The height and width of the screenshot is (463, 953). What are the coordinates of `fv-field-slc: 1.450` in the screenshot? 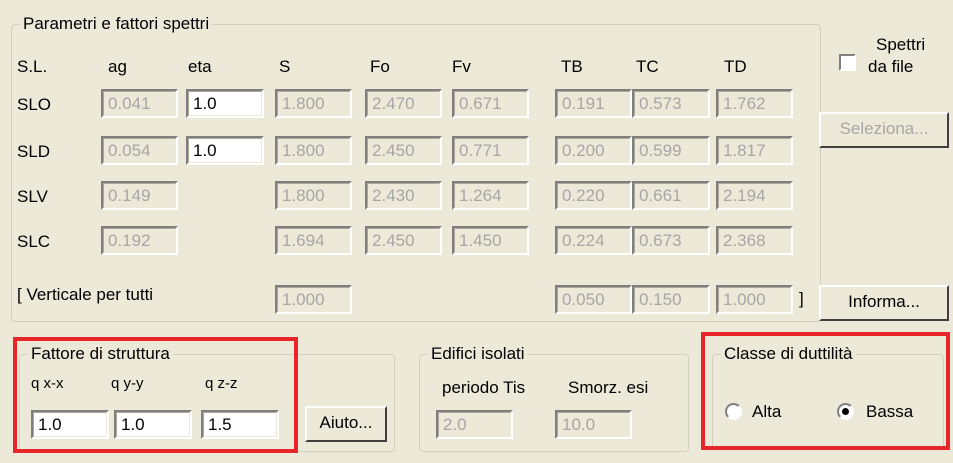 It's located at (490, 240).